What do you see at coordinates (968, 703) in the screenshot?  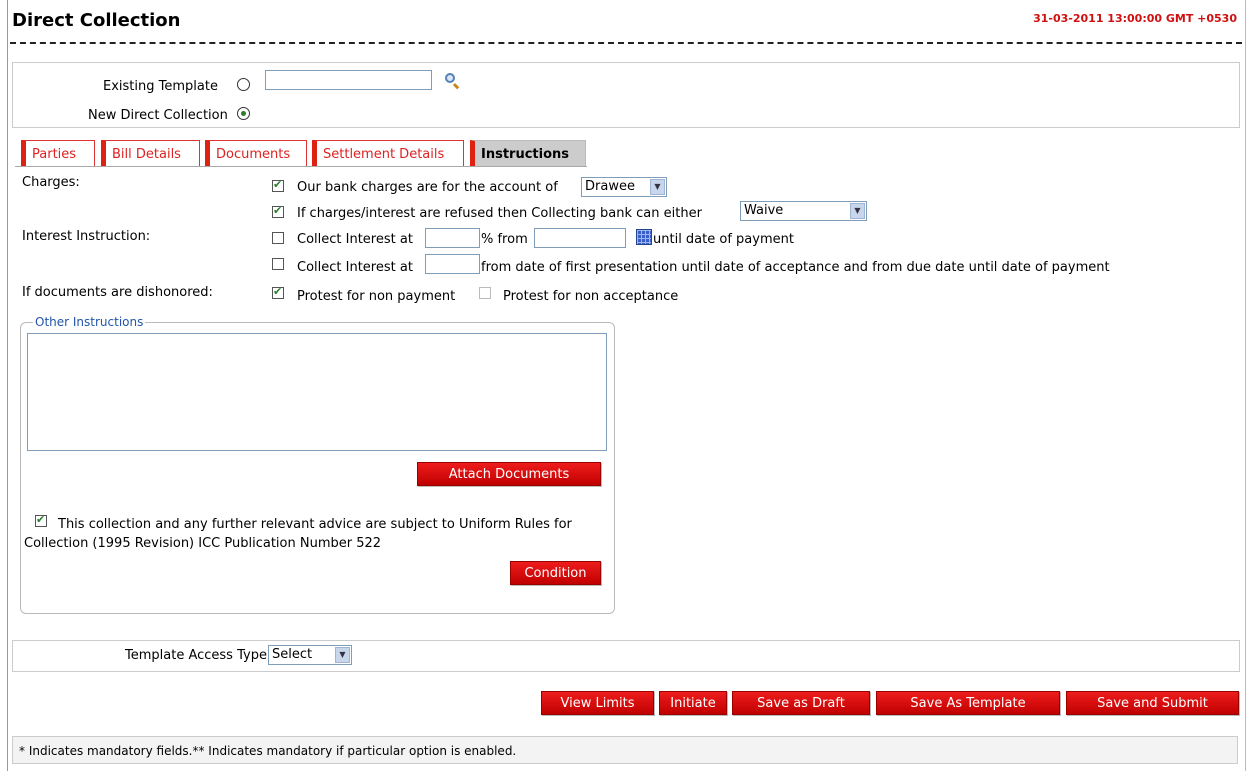 I see `save-template-button: Save As Template` at bounding box center [968, 703].